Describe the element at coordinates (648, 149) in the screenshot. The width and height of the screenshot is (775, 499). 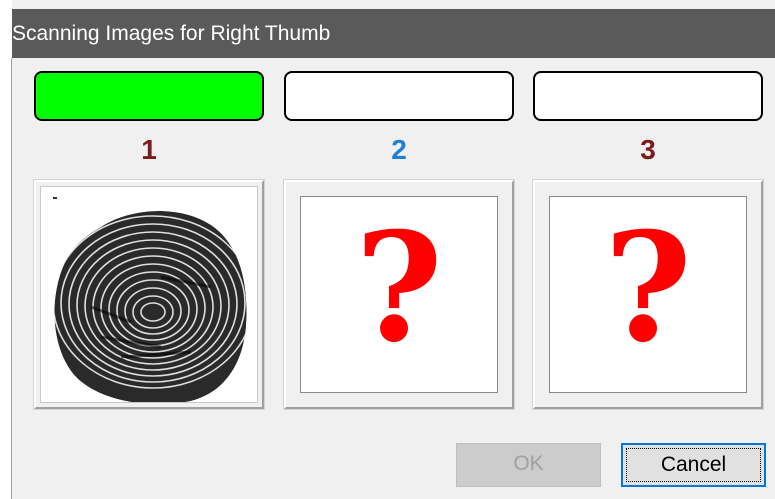
I see `scan-3-number: 3` at that location.